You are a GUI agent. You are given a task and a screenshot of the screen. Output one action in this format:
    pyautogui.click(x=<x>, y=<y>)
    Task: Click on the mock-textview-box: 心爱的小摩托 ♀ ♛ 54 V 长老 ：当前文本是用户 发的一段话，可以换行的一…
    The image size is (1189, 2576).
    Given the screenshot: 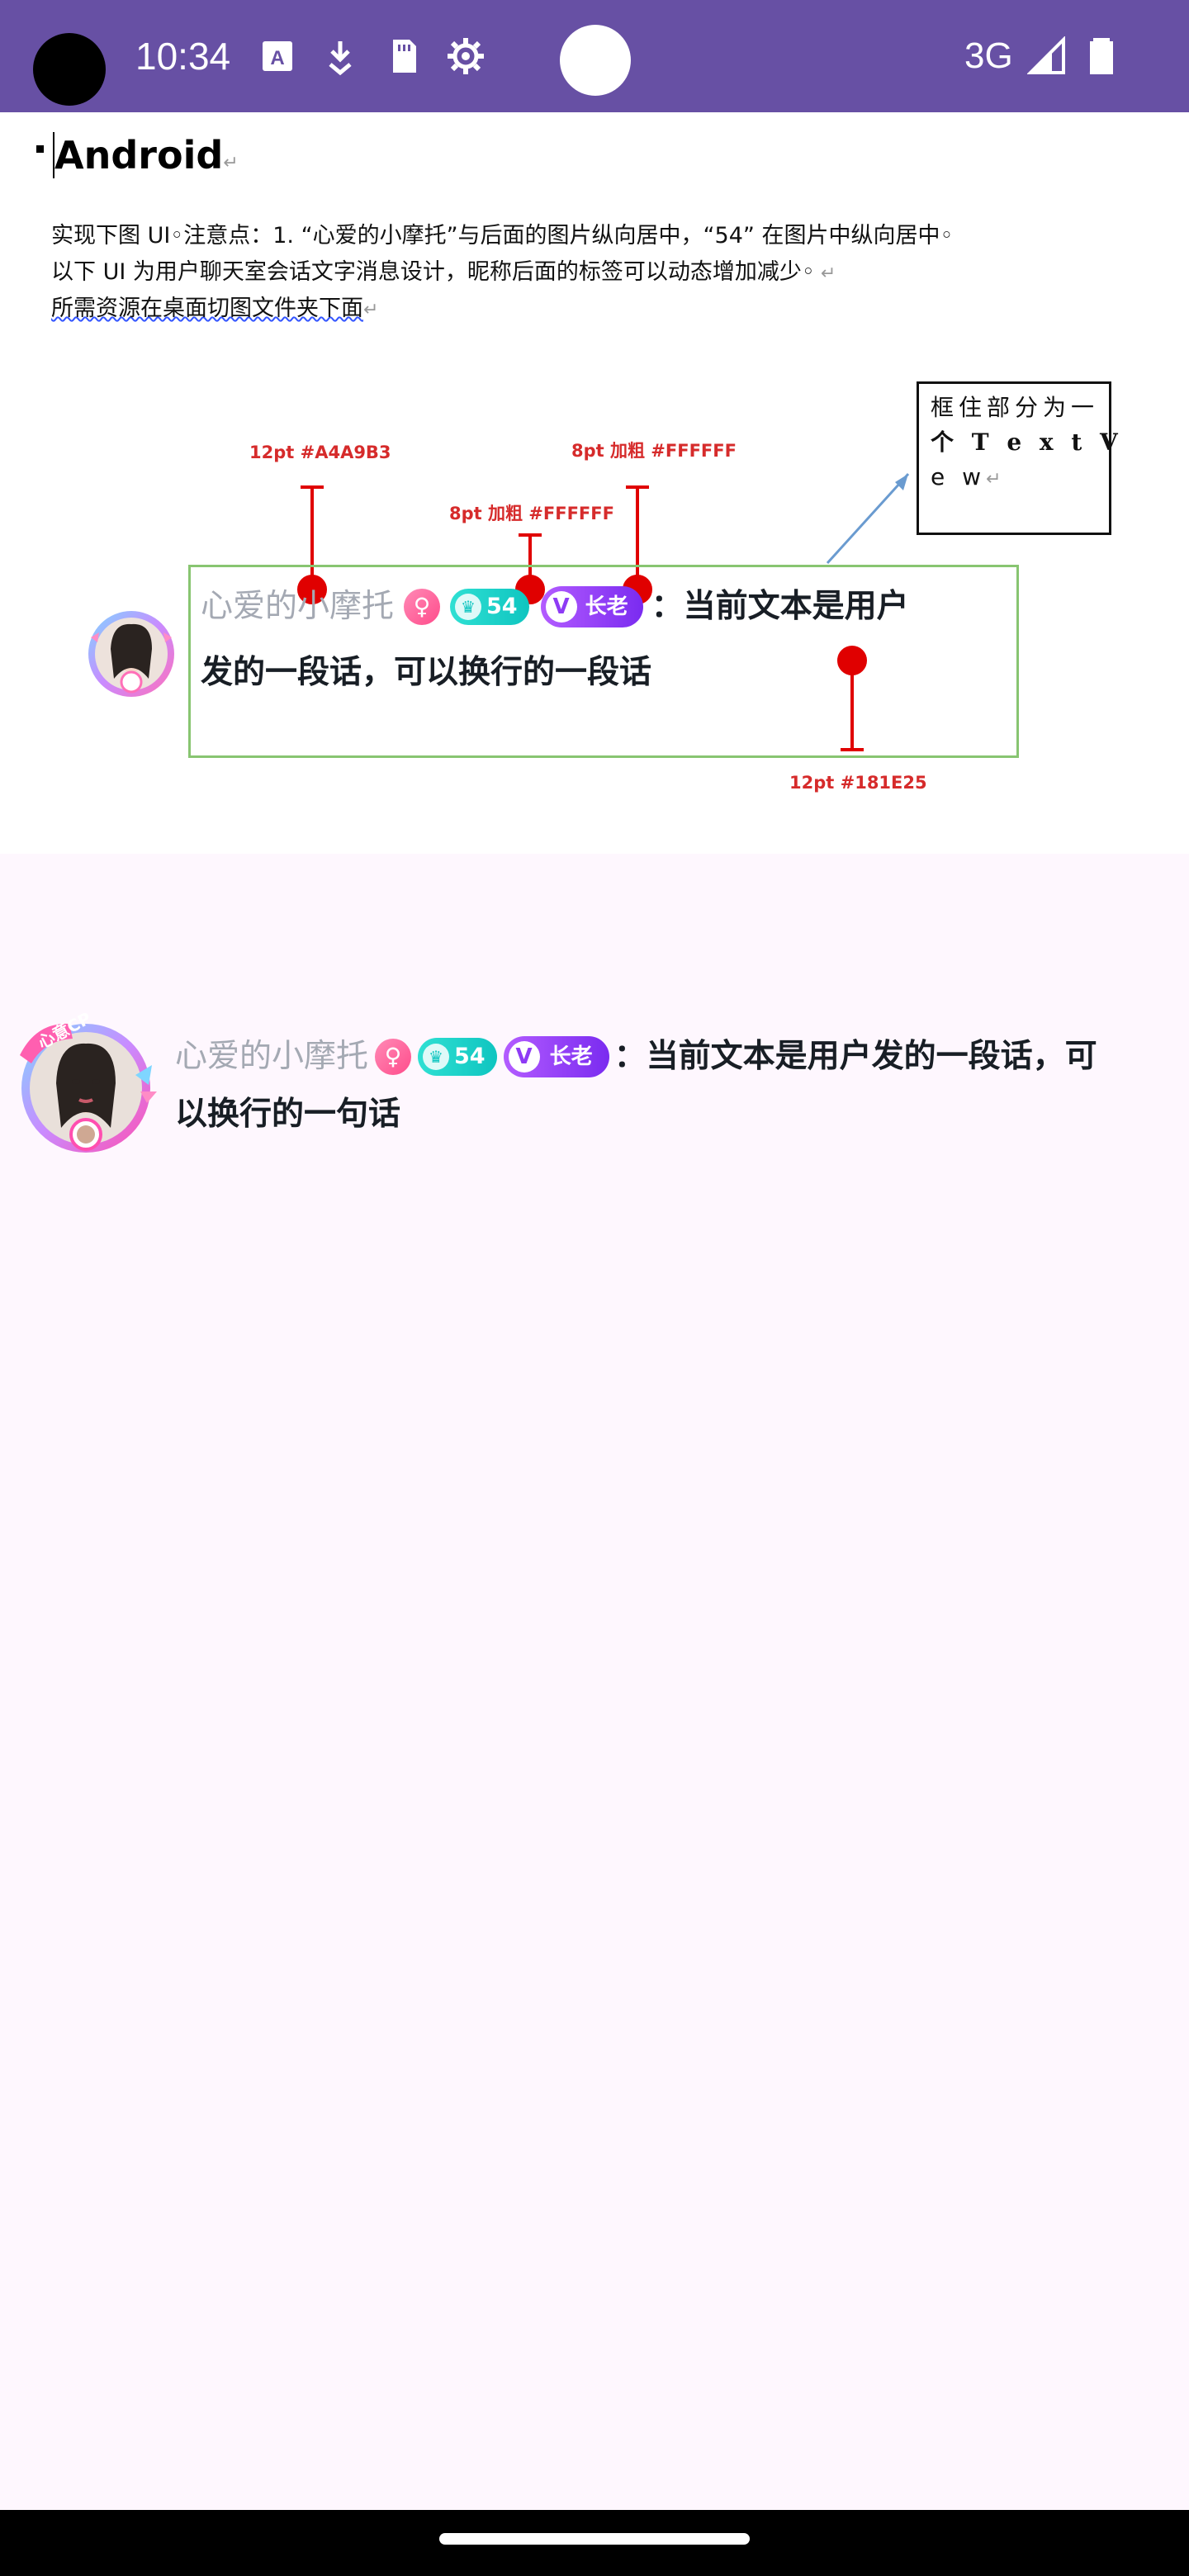 What is the action you would take?
    pyautogui.click(x=603, y=661)
    